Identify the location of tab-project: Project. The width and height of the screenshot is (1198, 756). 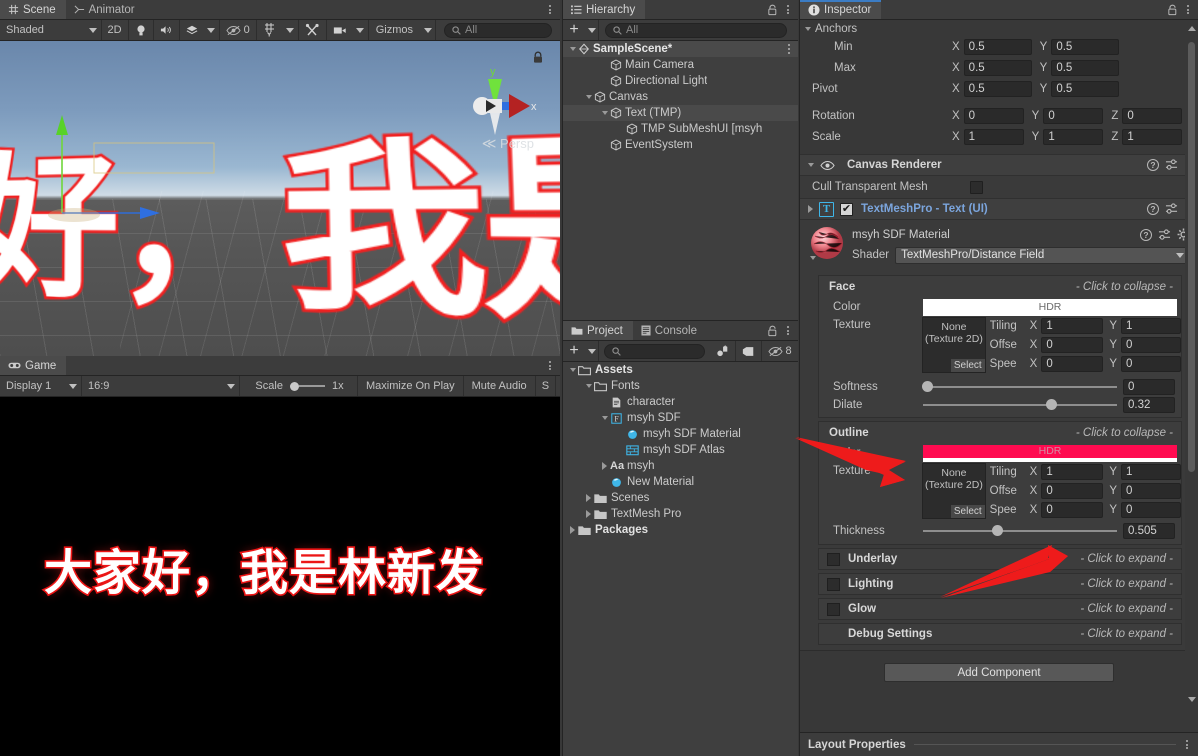
(598, 330).